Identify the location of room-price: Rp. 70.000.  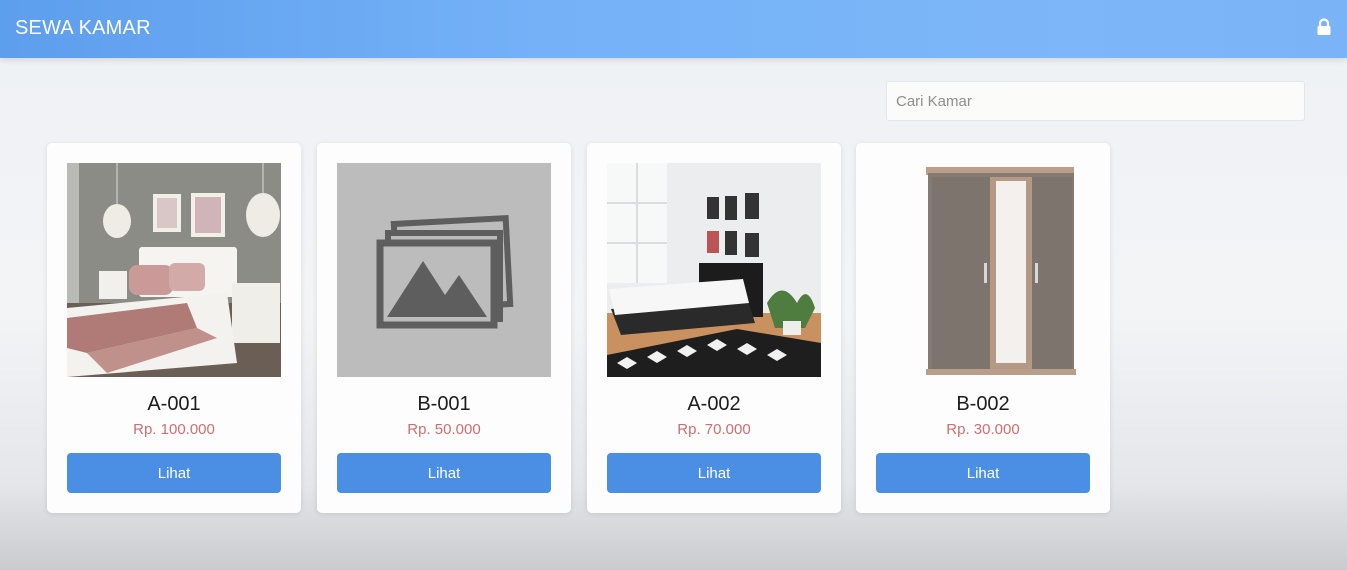
(714, 429).